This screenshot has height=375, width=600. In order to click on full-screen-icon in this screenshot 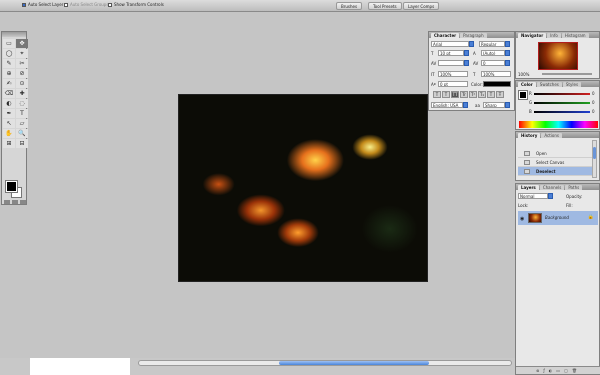, I will do `click(23, 202)`.